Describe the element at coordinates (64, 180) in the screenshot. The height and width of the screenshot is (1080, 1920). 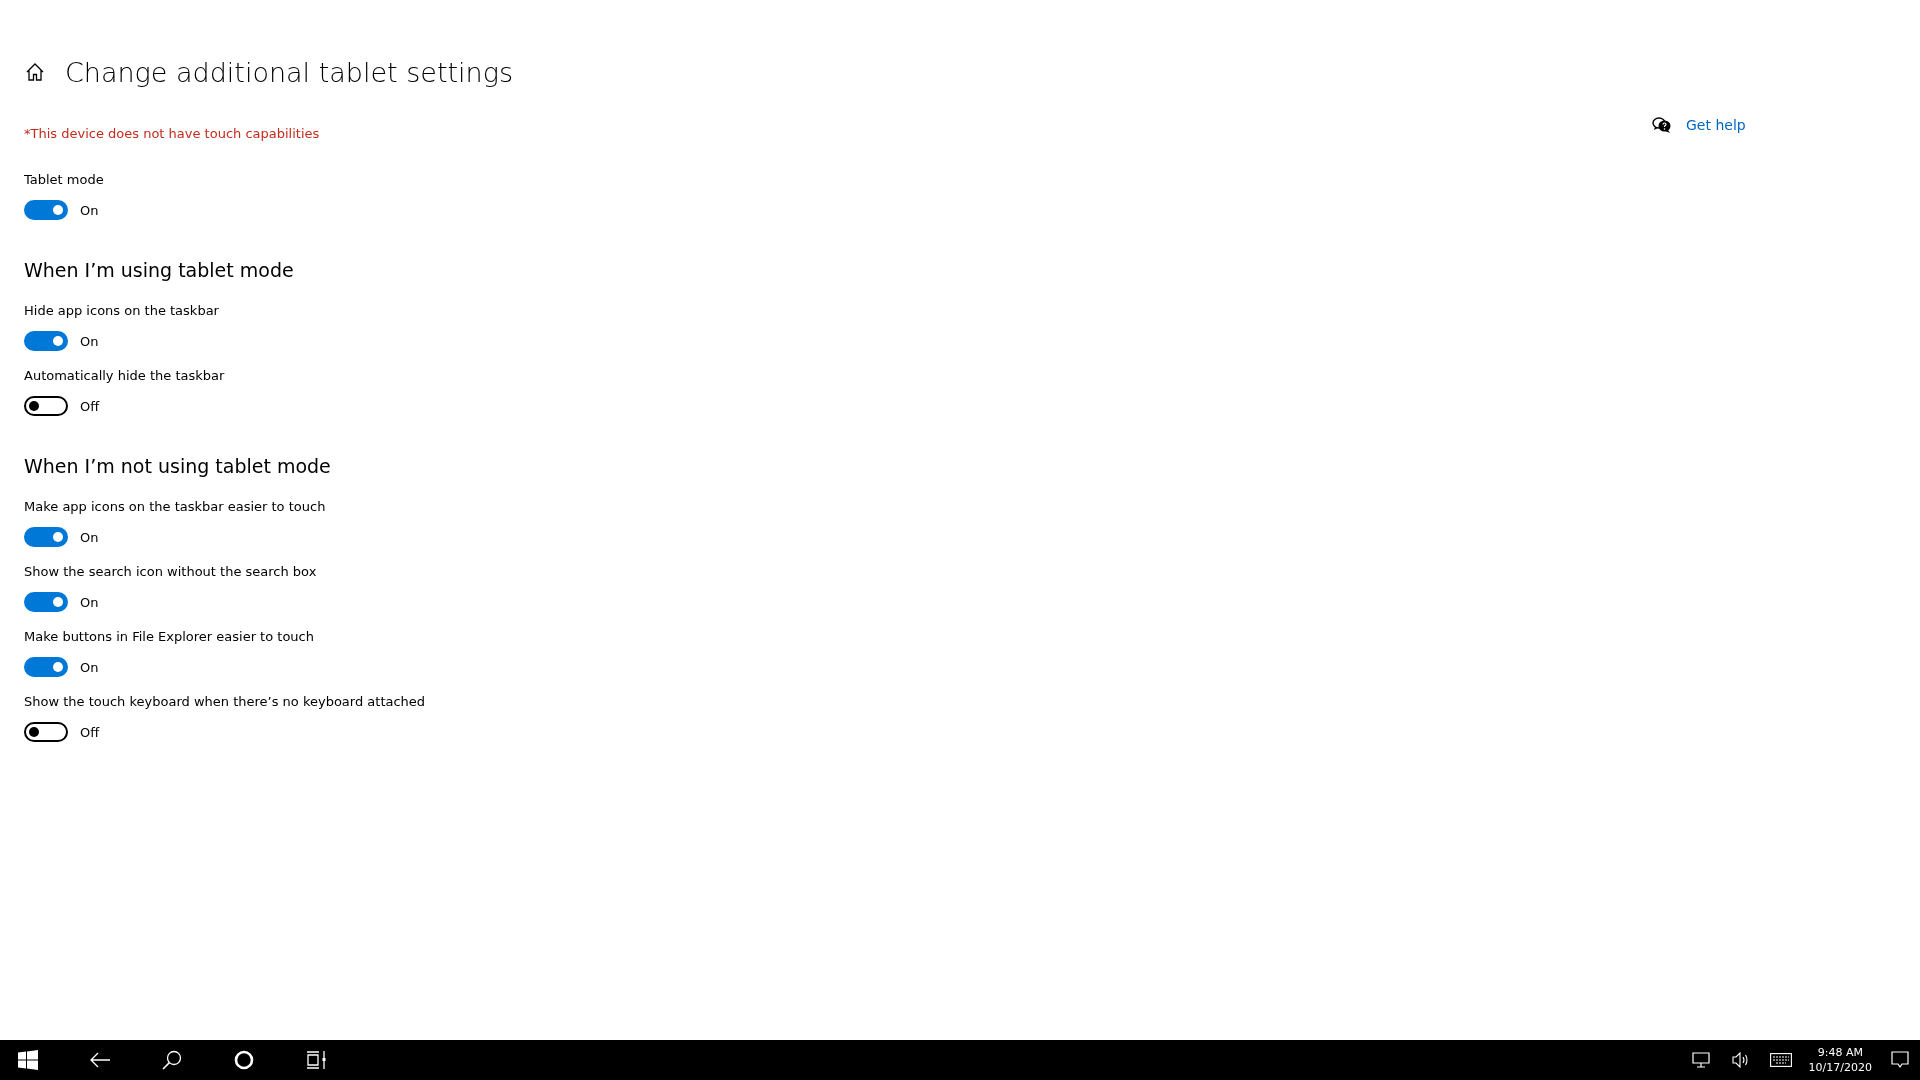
I see `setting-label: Tablet mode` at that location.